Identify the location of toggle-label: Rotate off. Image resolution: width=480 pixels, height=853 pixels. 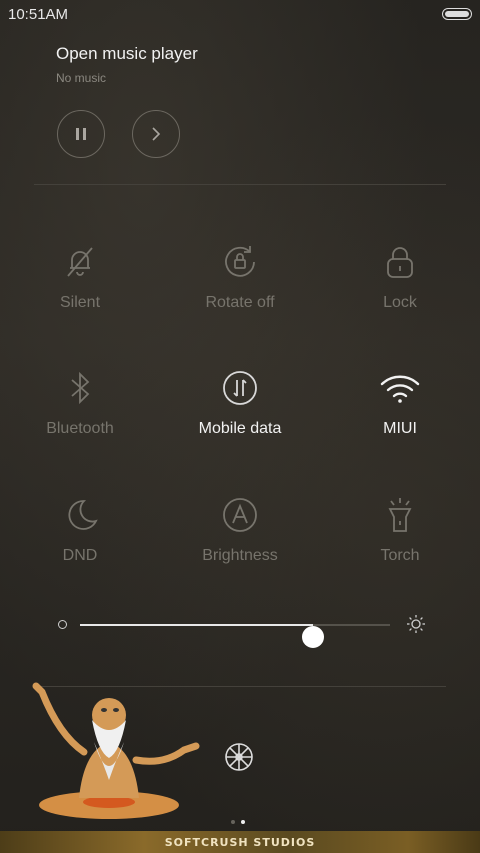
(240, 302).